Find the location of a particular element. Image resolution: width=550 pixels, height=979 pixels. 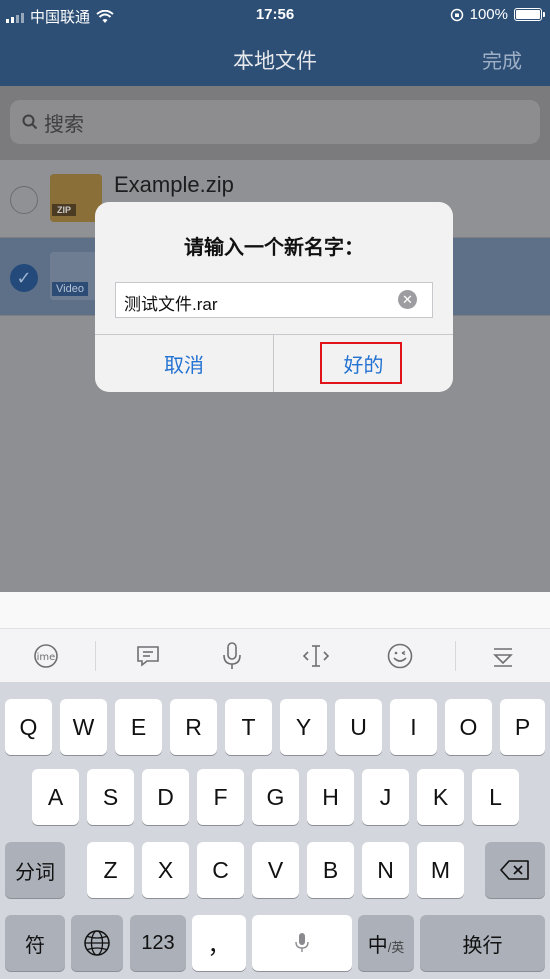

key-h: H is located at coordinates (330, 797).